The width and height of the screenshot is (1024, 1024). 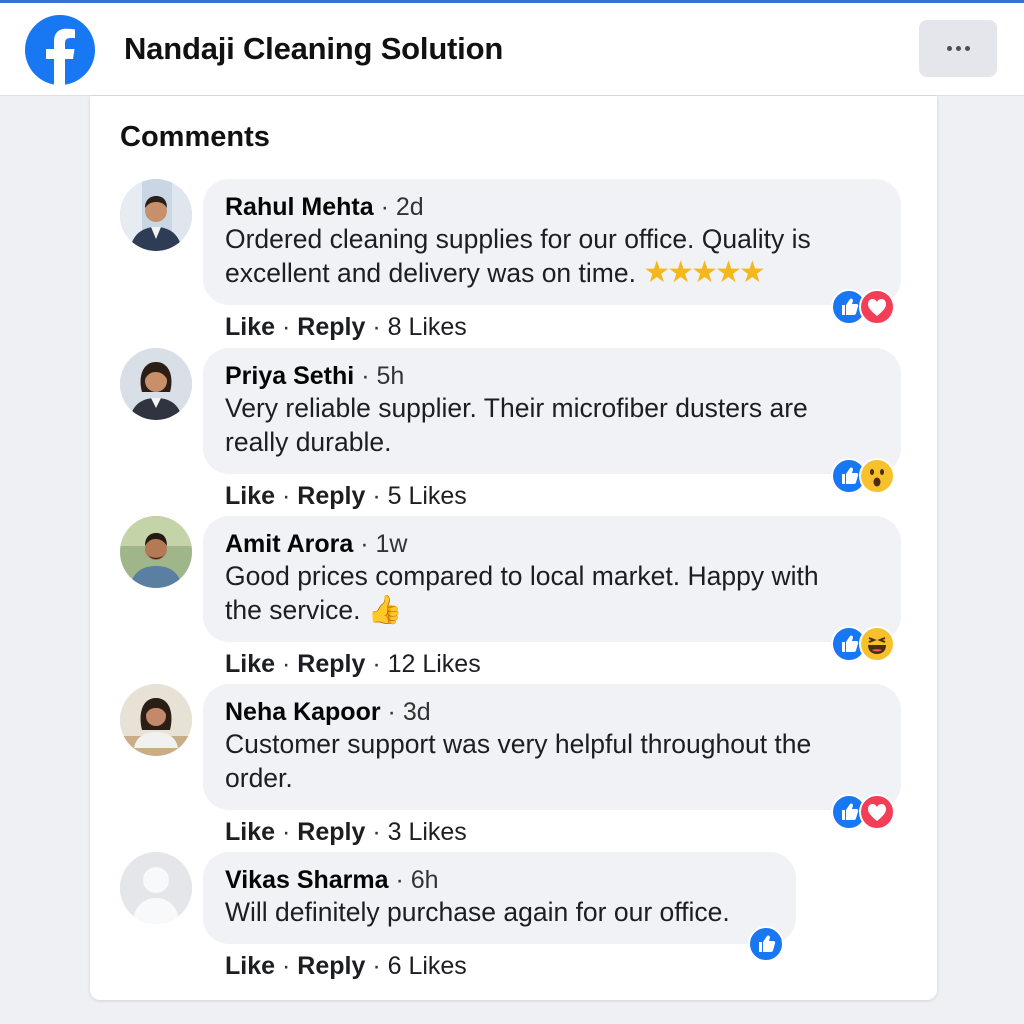 What do you see at coordinates (303, 712) in the screenshot?
I see `comment-author: Neha Kapoor` at bounding box center [303, 712].